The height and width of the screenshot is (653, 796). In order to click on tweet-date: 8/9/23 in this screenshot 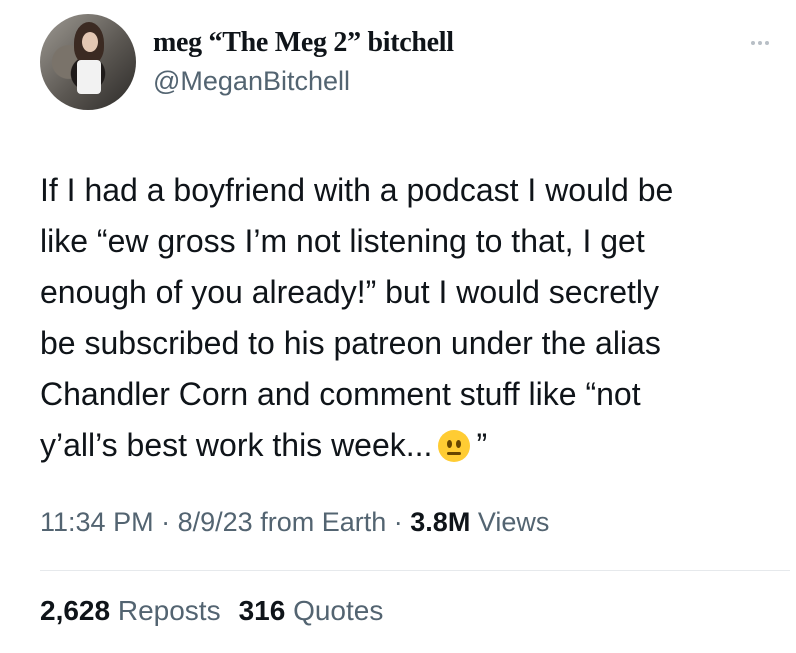, I will do `click(215, 522)`.